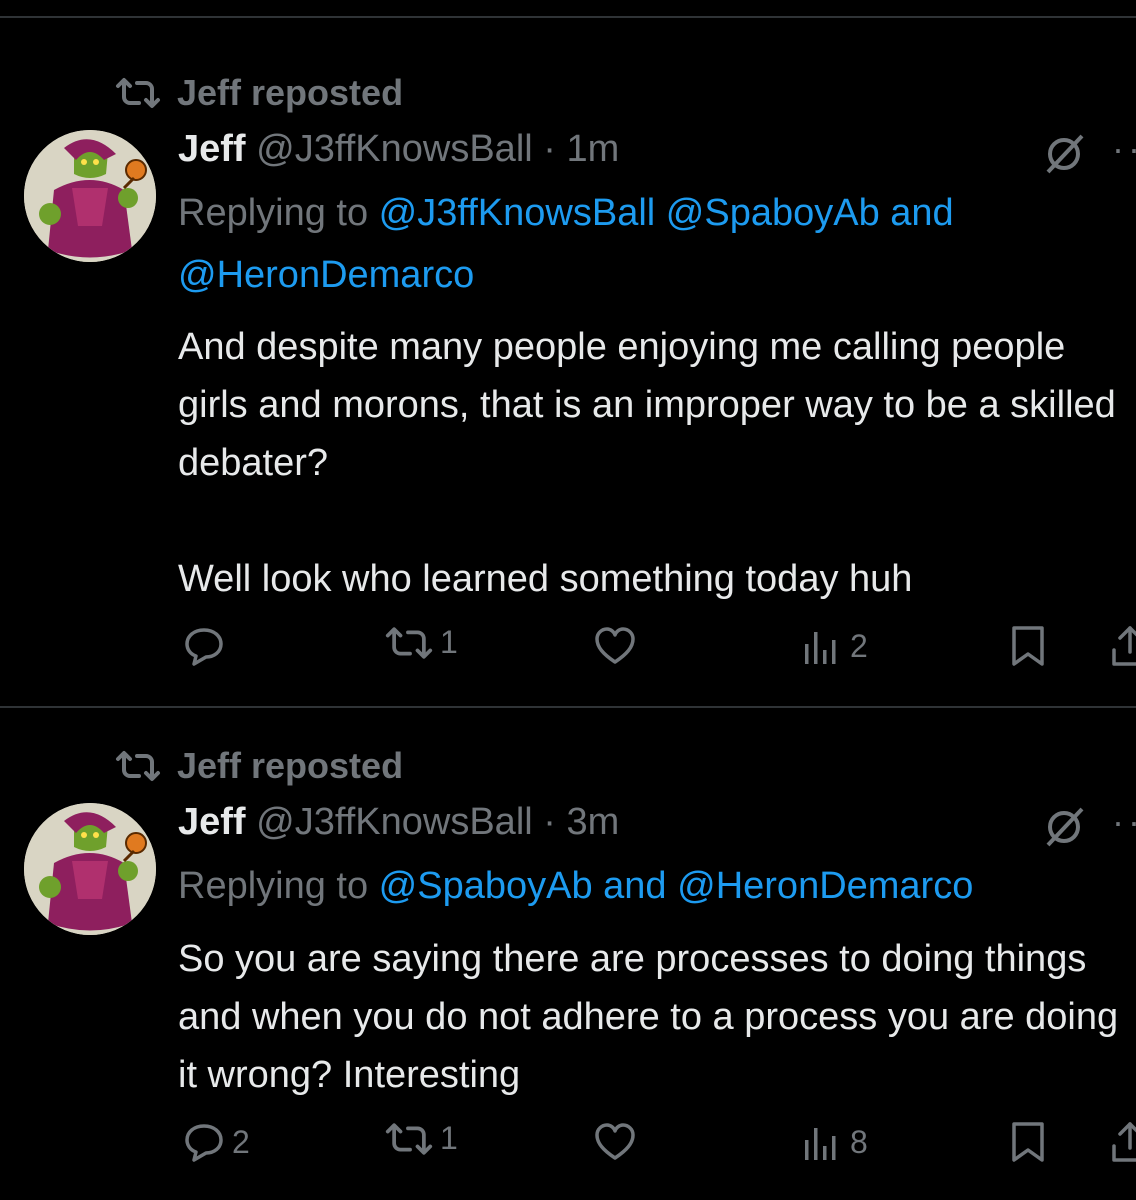  I want to click on view-count: 8, so click(859, 1141).